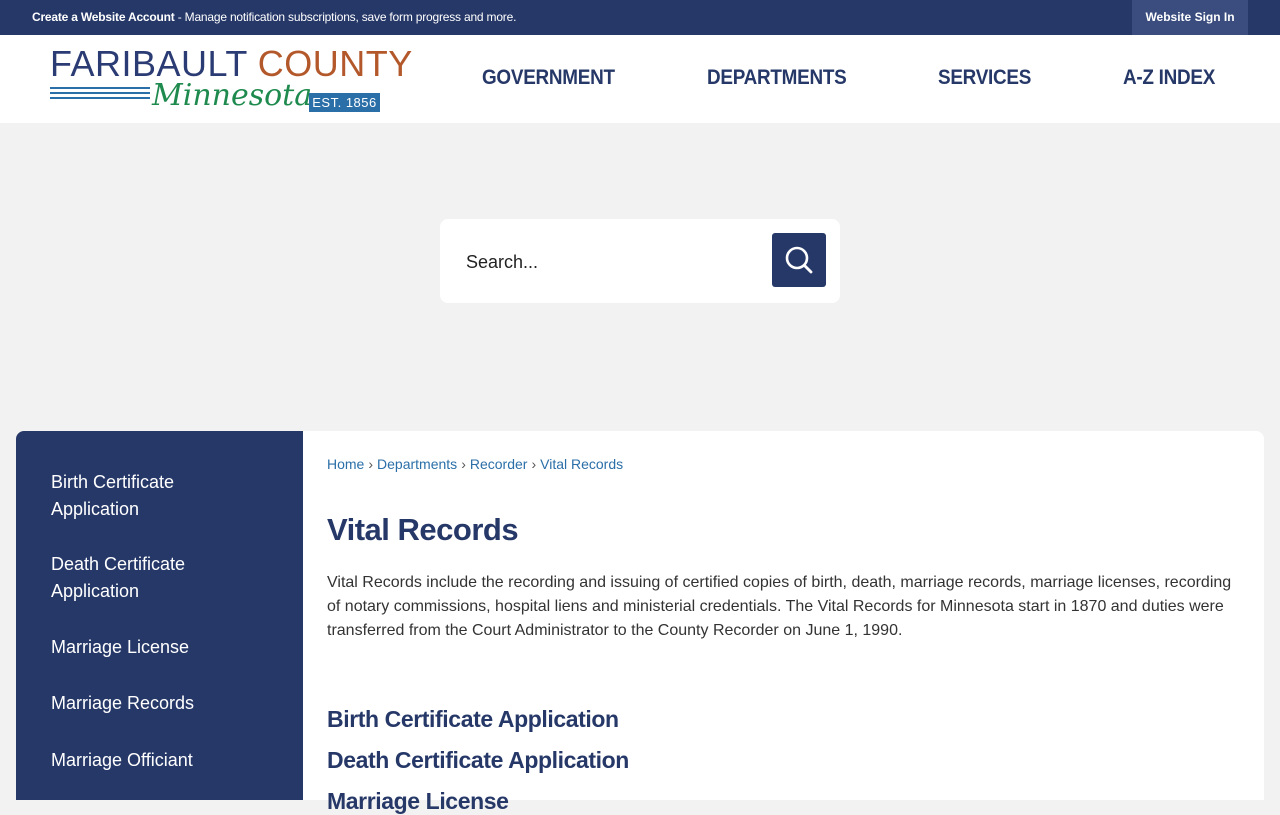  What do you see at coordinates (417, 464) in the screenshot?
I see `breadcrumb-departments: Departments` at bounding box center [417, 464].